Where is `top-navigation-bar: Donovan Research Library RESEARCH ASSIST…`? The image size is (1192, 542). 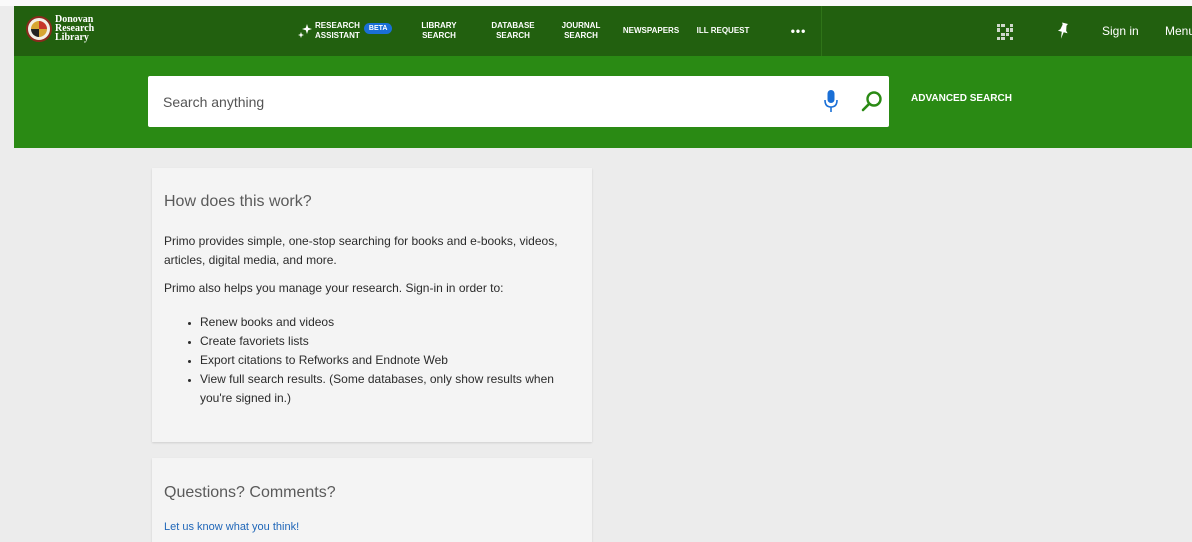
top-navigation-bar: Donovan Research Library RESEARCH ASSIST… is located at coordinates (603, 31).